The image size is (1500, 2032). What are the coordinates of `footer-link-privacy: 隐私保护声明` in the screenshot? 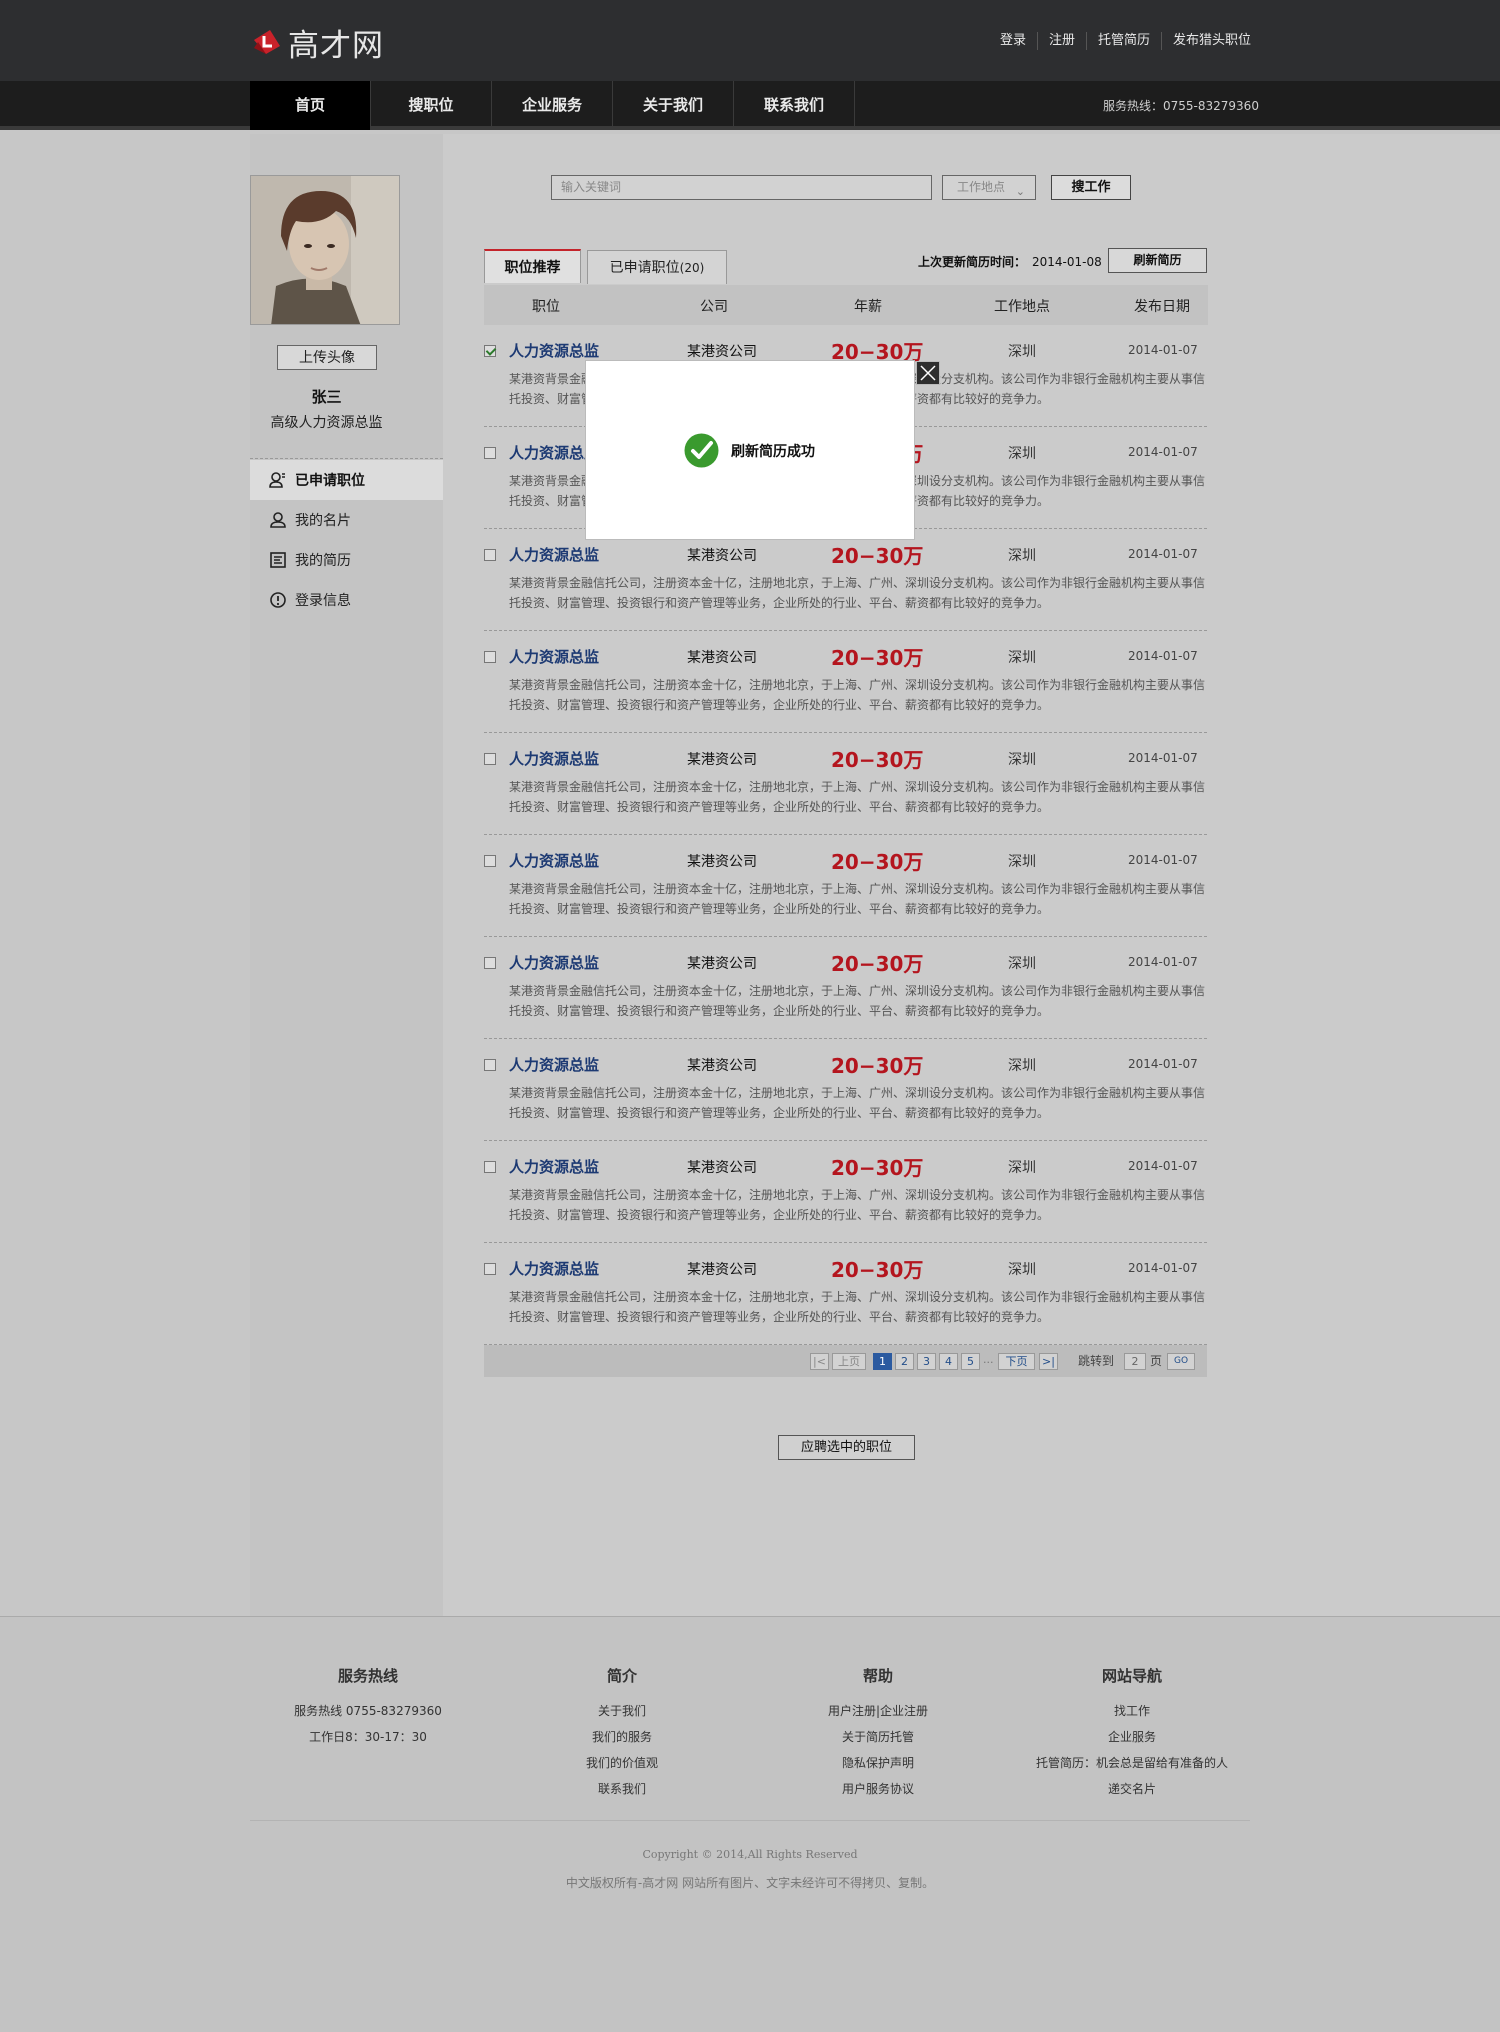 It's located at (878, 1763).